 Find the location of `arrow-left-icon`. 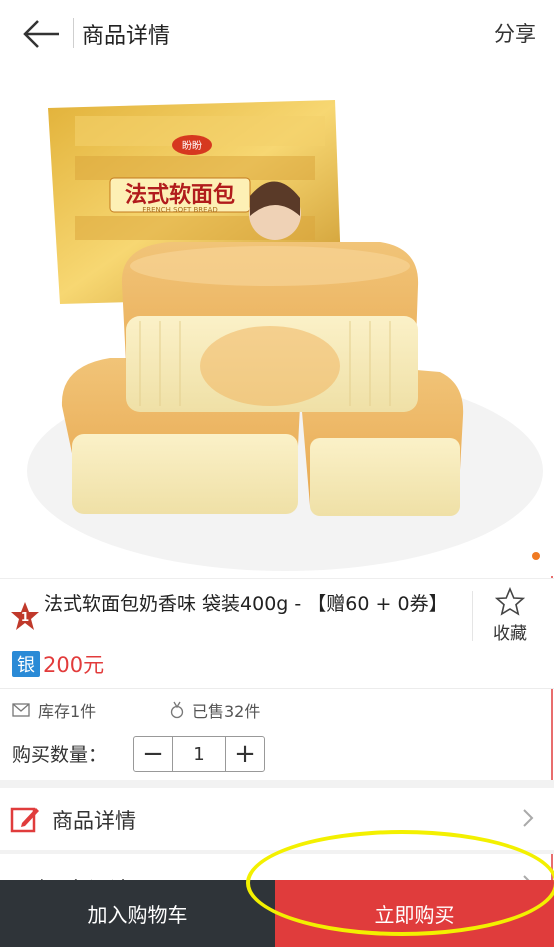

arrow-left-icon is located at coordinates (41, 34).